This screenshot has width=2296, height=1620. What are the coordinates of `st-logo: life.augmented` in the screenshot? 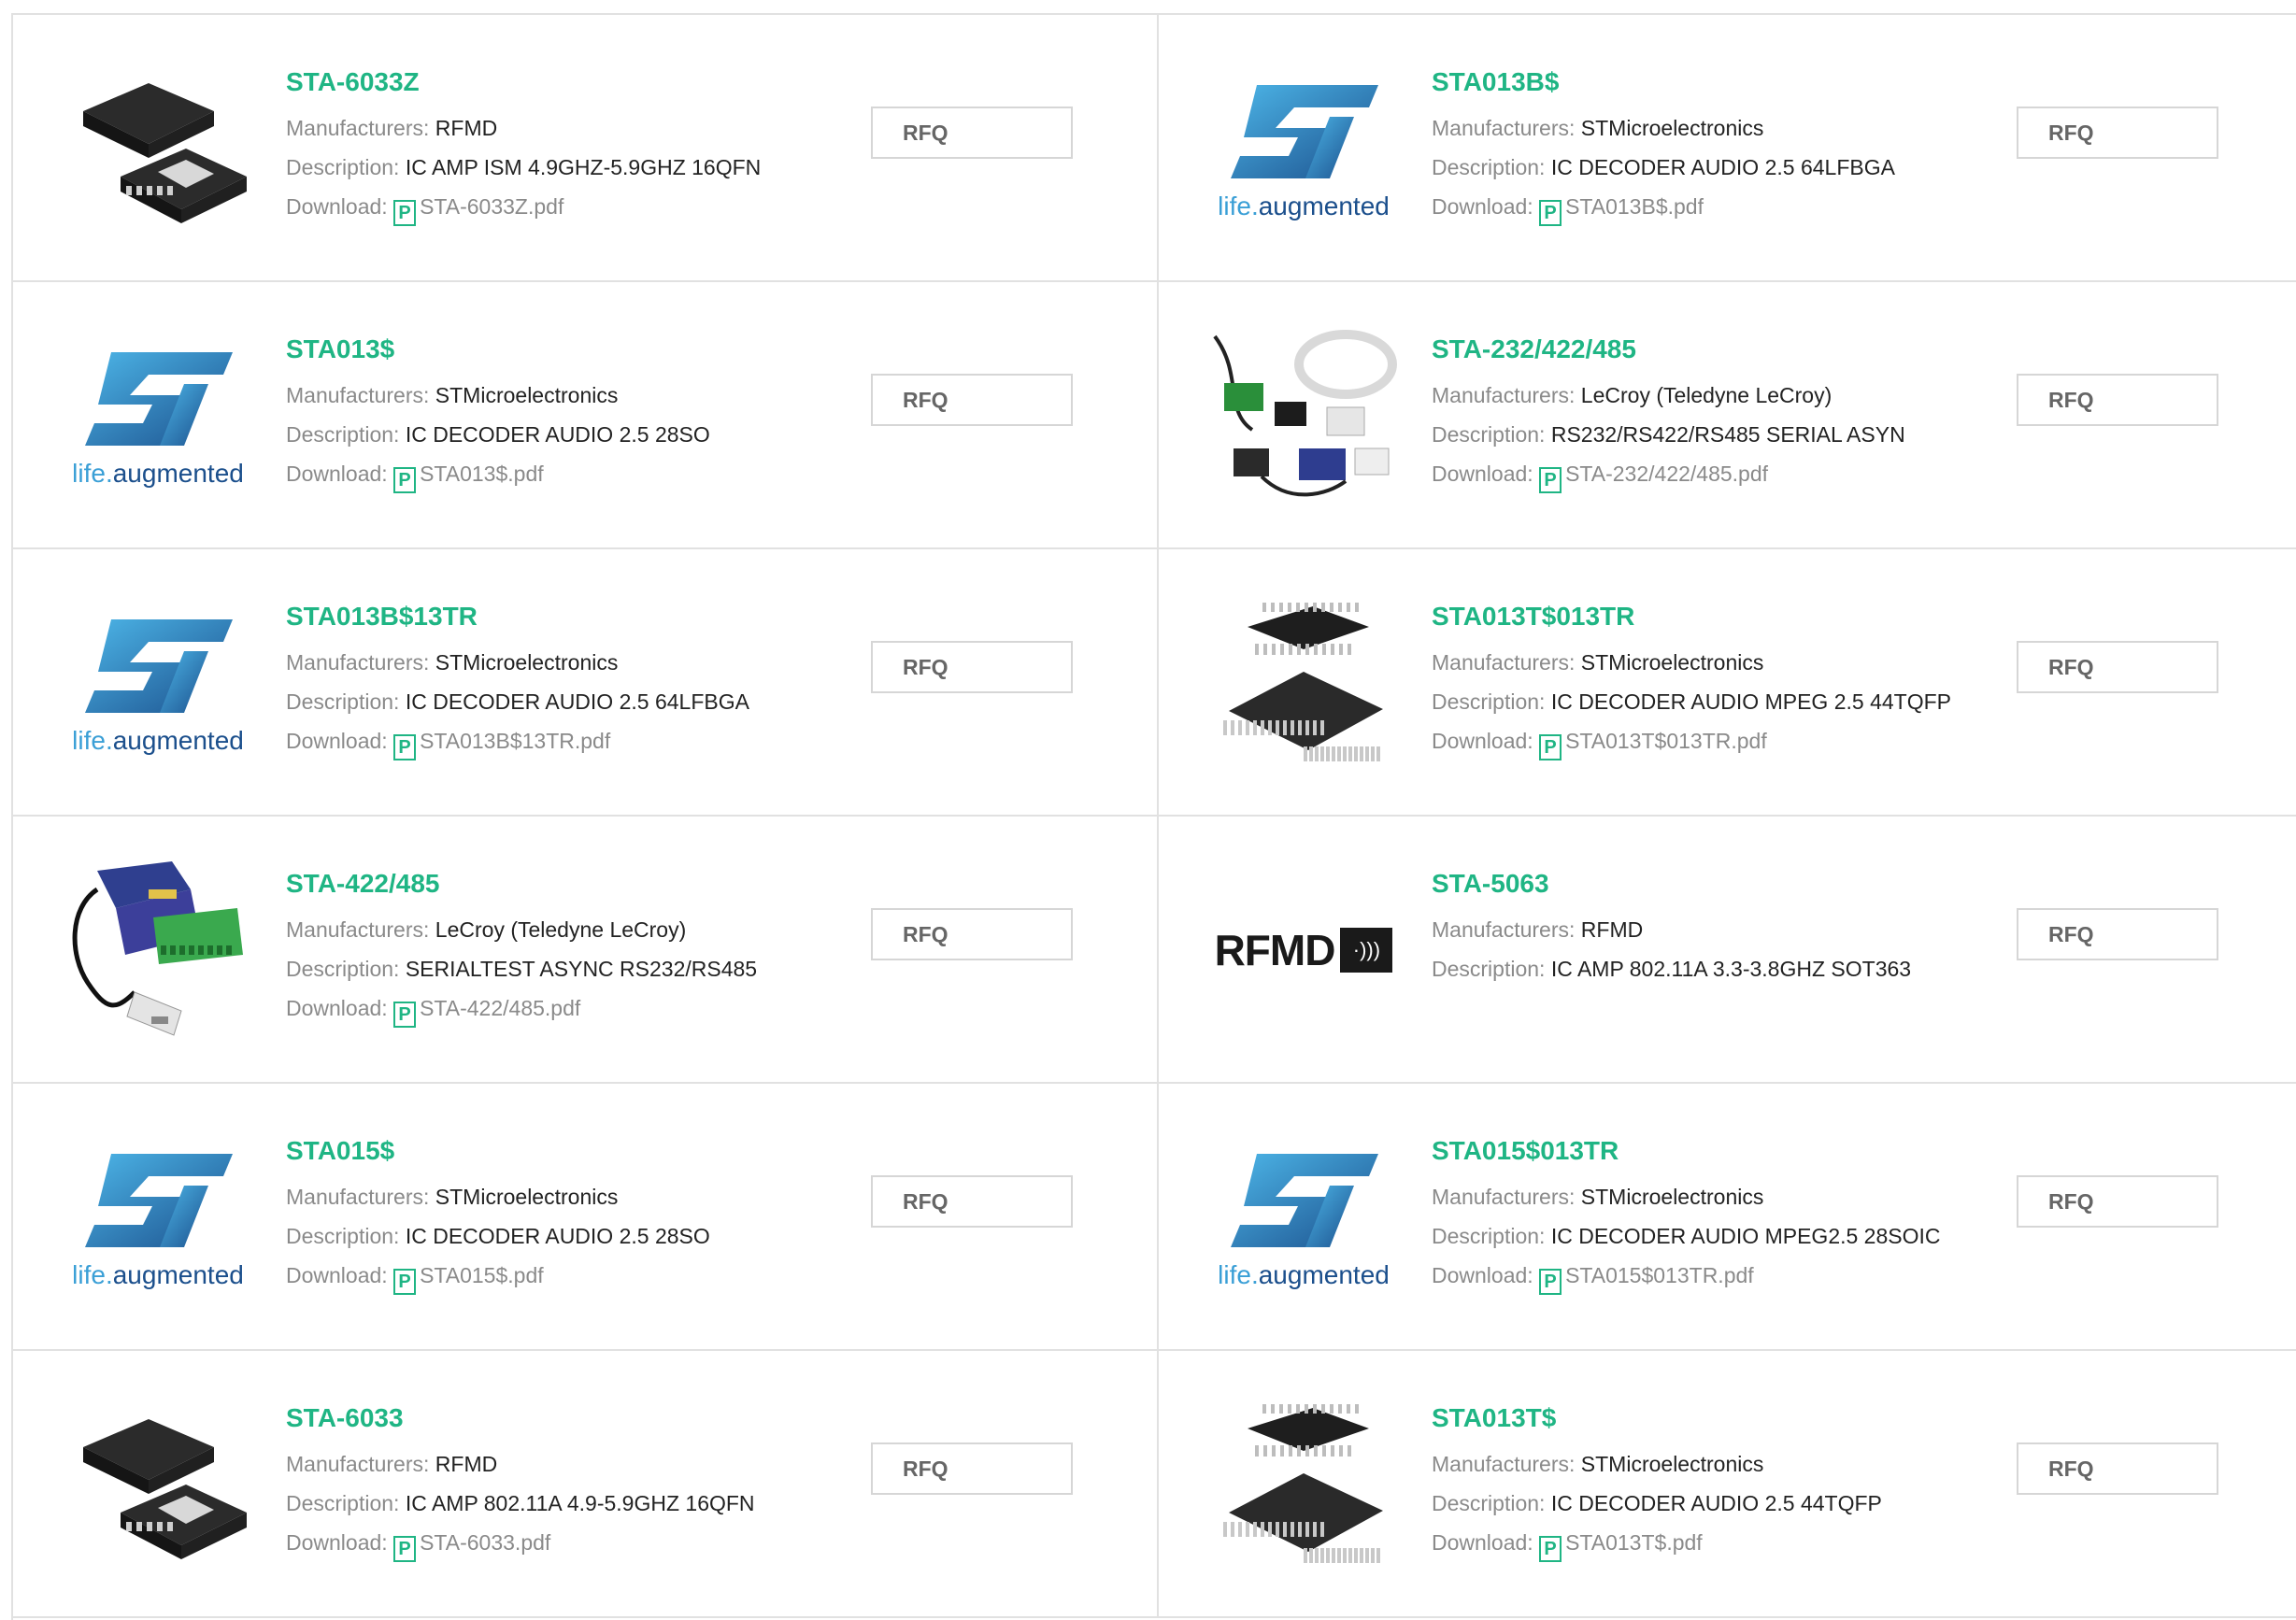 It's located at (1304, 149).